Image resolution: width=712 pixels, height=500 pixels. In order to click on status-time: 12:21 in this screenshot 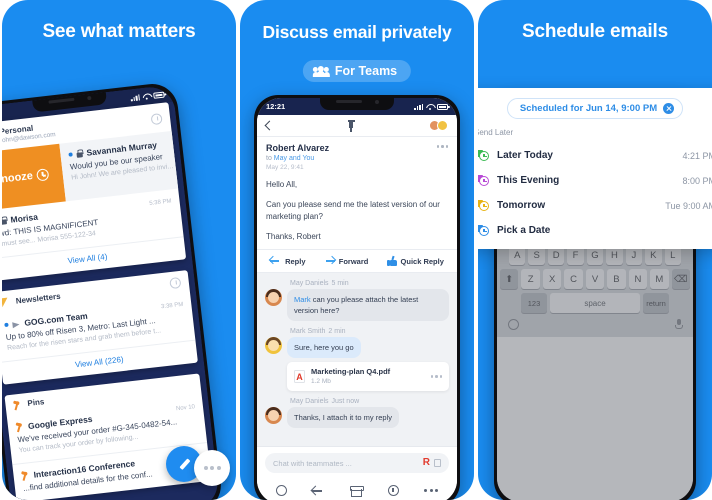, I will do `click(276, 106)`.